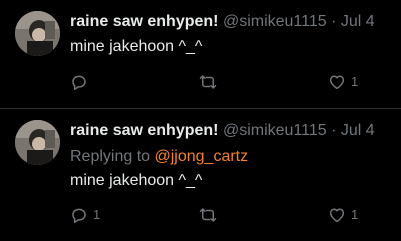  What do you see at coordinates (202, 156) in the screenshot?
I see `replying-to-mention: @jjong_cartz` at bounding box center [202, 156].